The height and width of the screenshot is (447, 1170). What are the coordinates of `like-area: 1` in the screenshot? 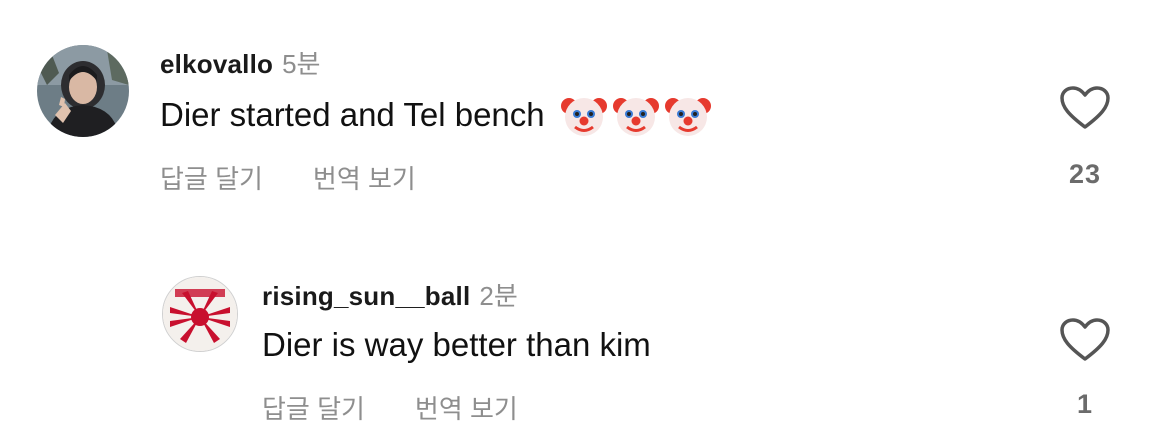 It's located at (1085, 368).